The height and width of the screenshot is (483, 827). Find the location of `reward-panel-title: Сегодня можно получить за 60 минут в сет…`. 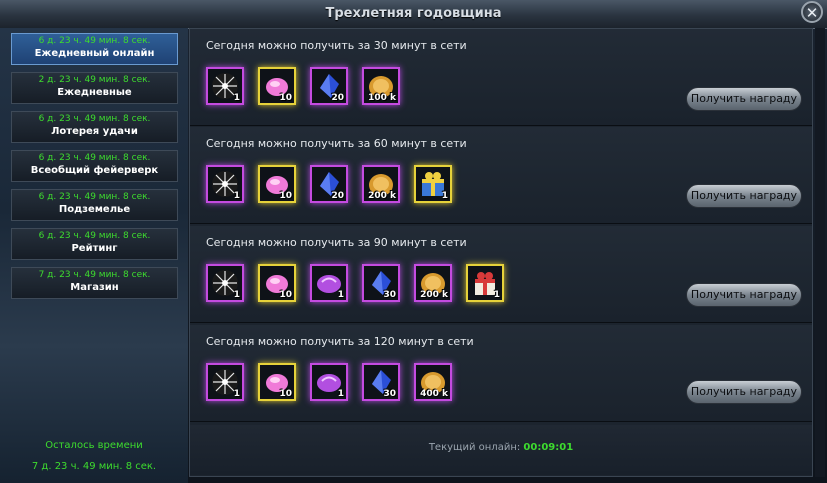

reward-panel-title: Сегодня можно получить за 60 минут в сет… is located at coordinates (336, 143).